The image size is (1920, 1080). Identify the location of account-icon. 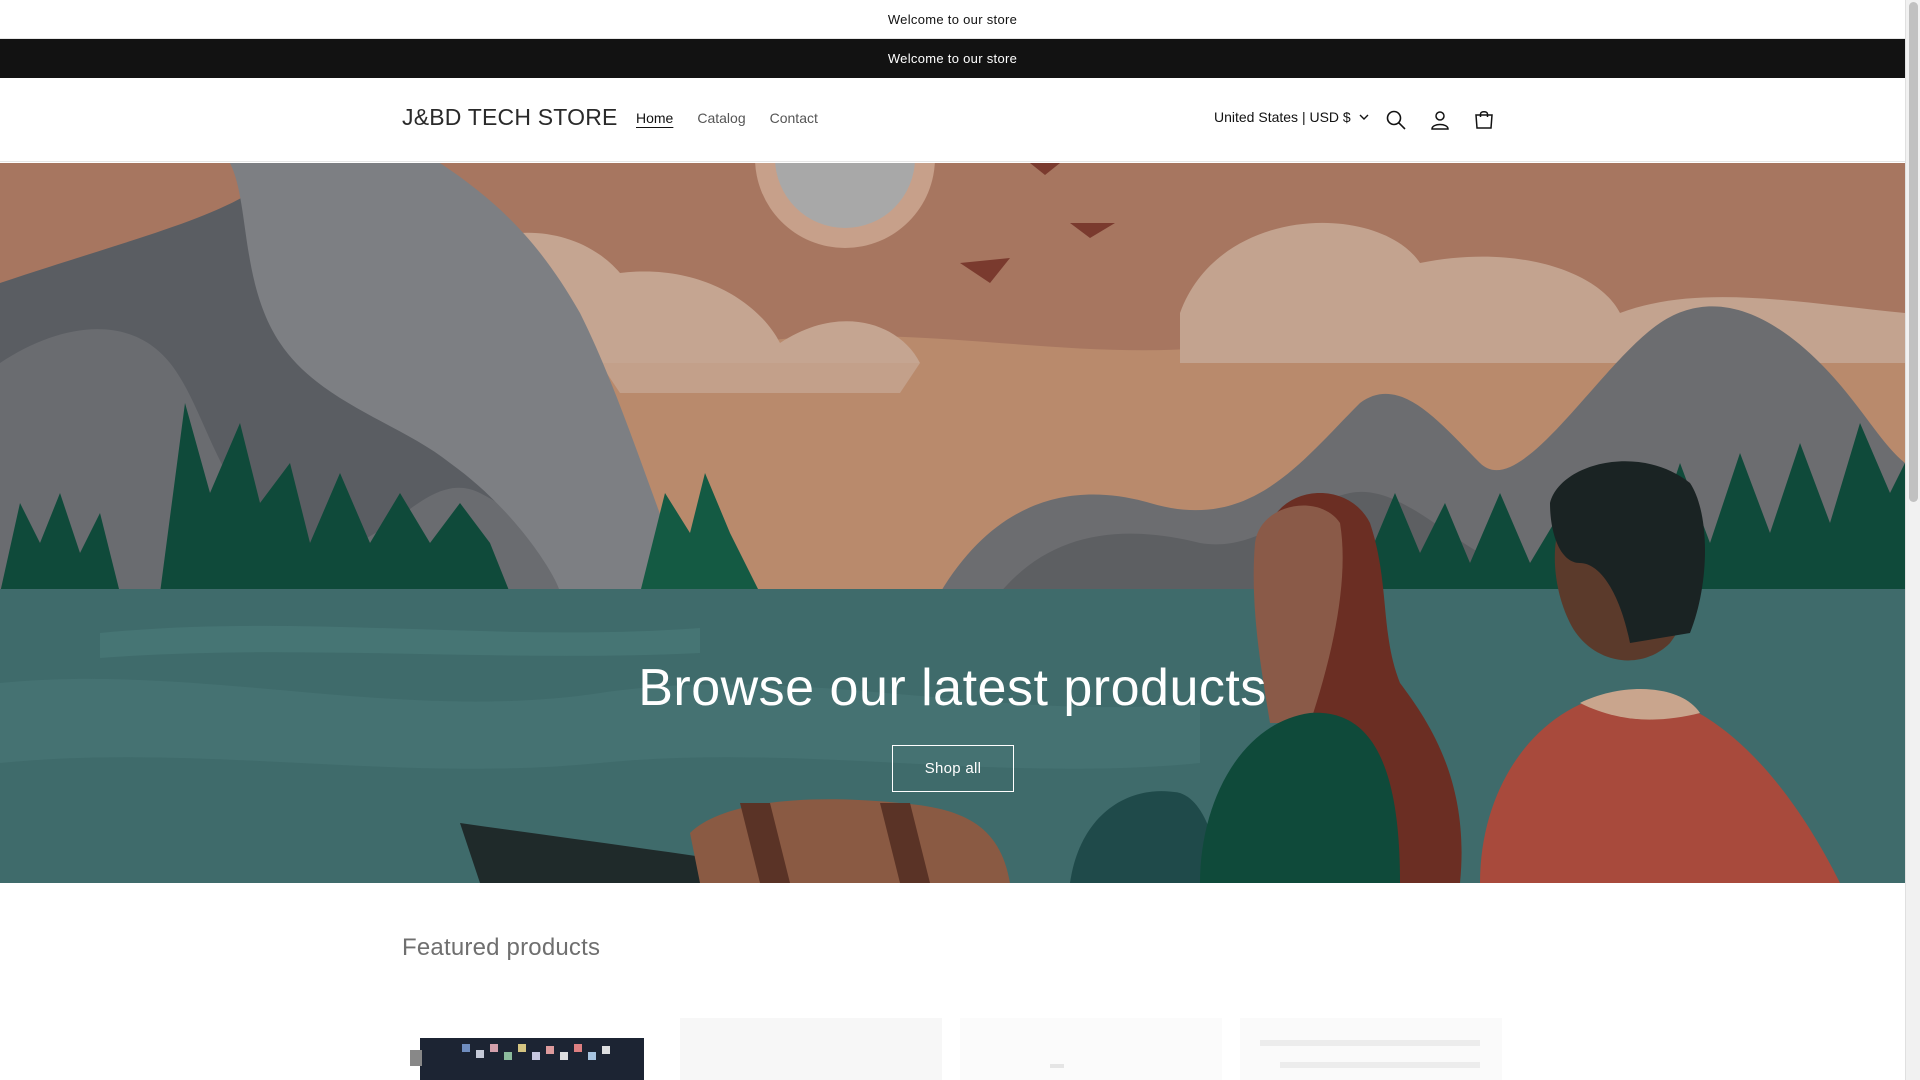
(1440, 120).